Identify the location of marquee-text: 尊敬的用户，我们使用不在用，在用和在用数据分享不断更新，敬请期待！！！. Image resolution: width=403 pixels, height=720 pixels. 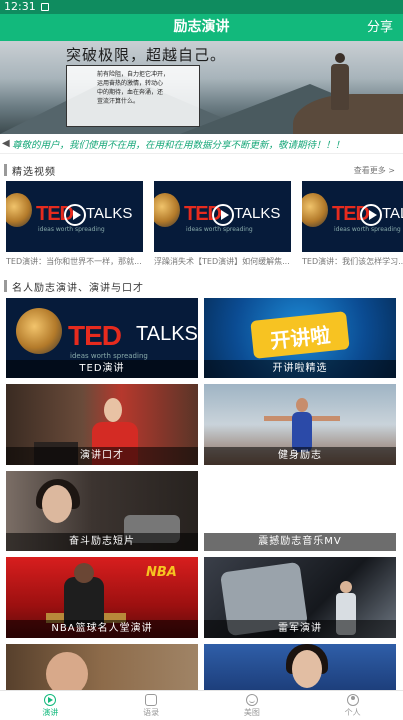
(178, 145).